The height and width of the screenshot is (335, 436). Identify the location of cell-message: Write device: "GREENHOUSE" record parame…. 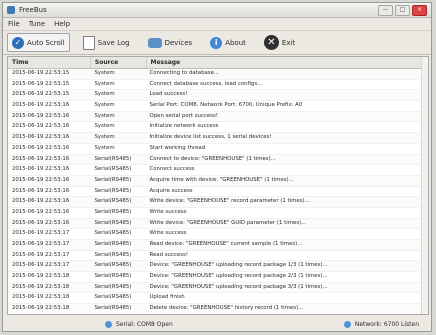
(229, 201).